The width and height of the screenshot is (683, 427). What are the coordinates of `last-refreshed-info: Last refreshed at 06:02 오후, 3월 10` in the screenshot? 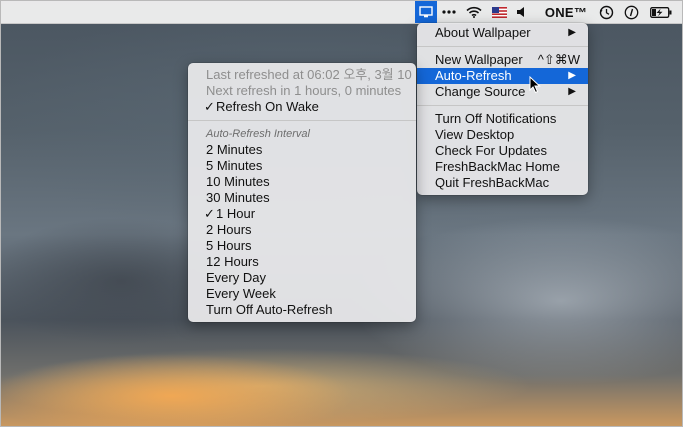 It's located at (309, 74).